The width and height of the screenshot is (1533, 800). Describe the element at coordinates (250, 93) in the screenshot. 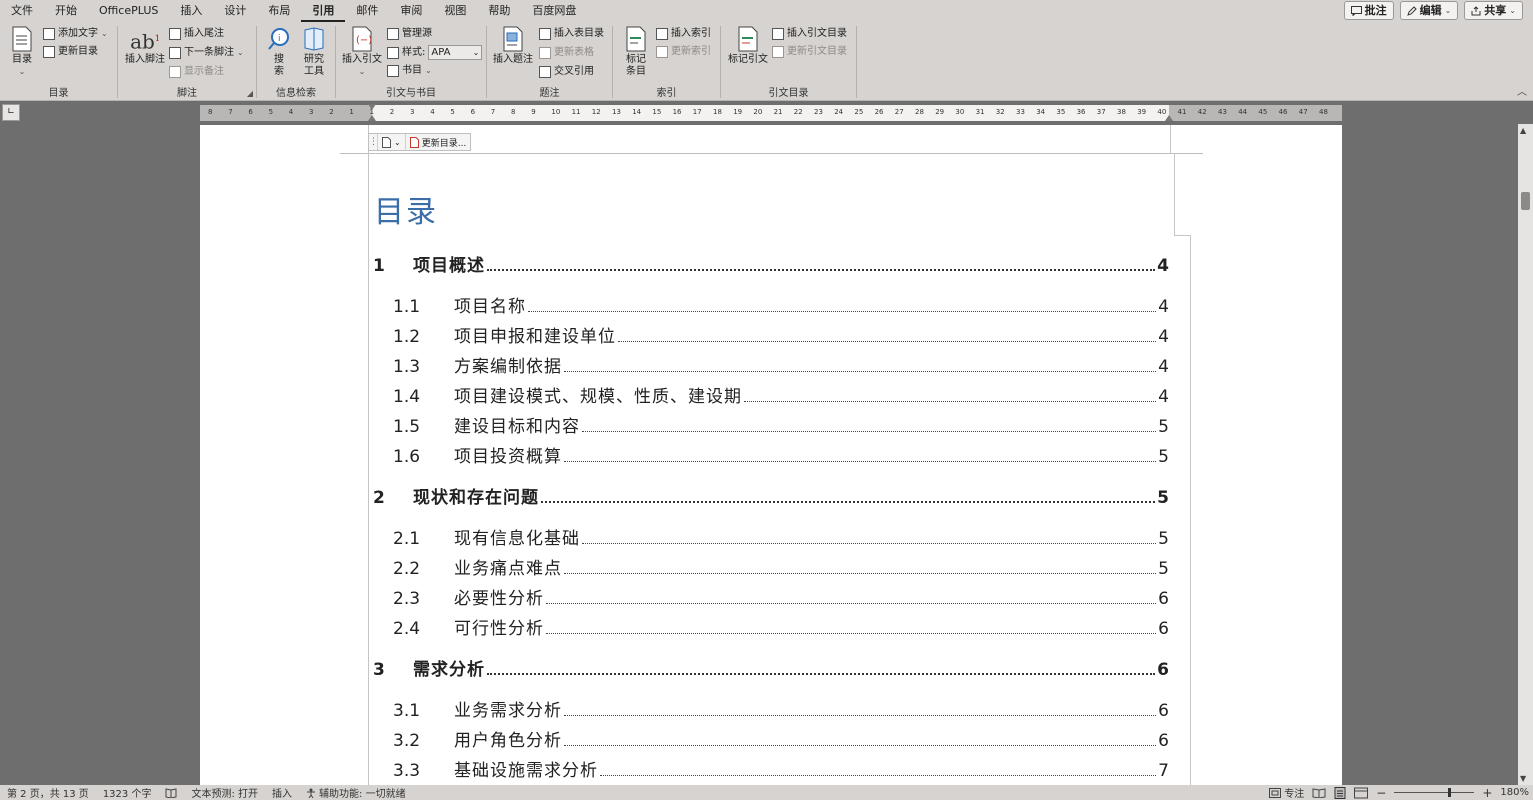

I see `dialog-launcher-icon: ◢` at that location.